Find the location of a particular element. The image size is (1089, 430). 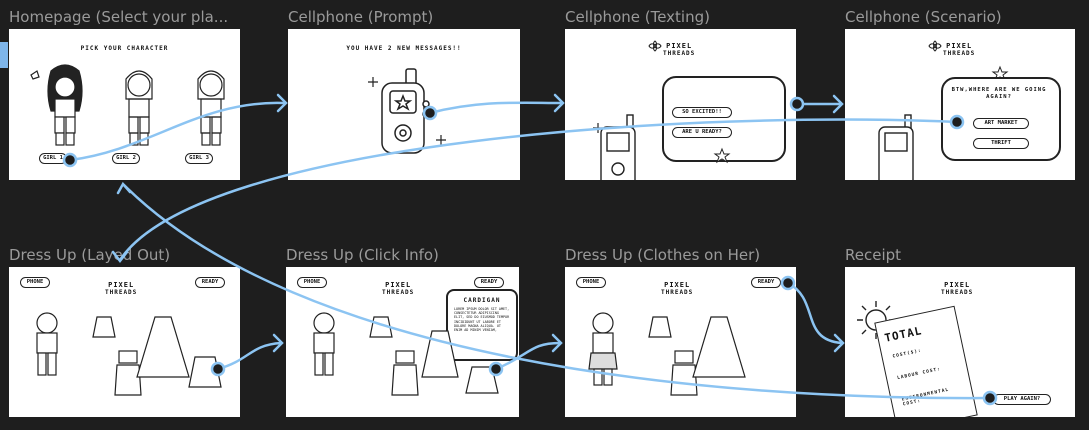

frame-title-layout: Dress Up (Layed Out) is located at coordinates (89, 255).